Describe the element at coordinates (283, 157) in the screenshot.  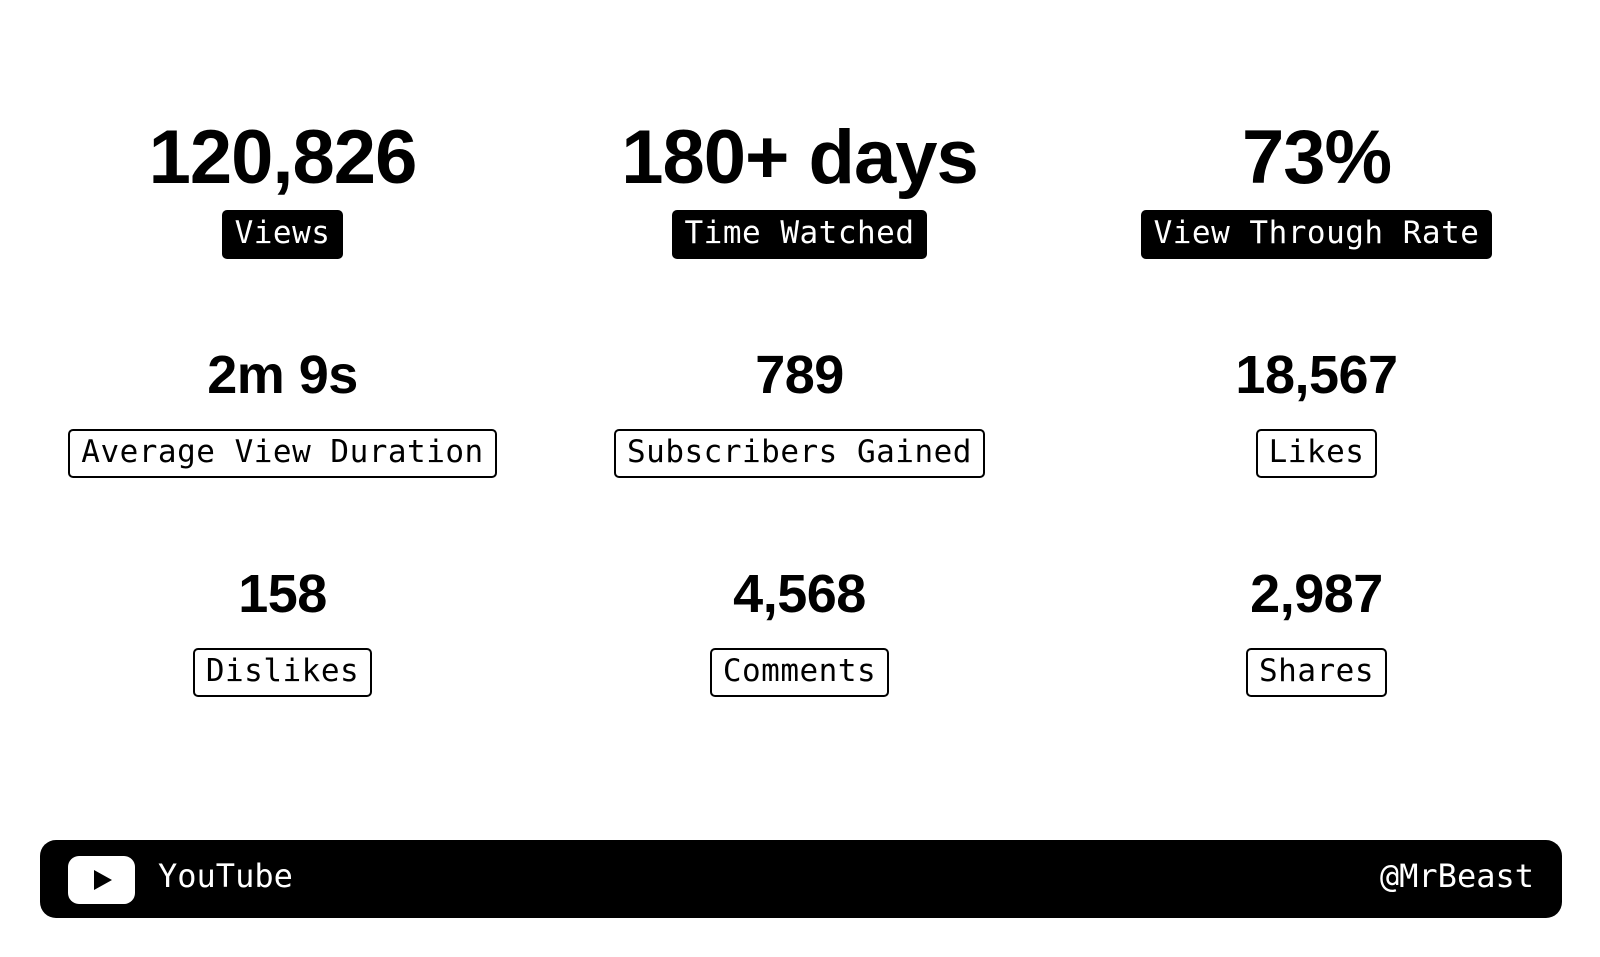
I see `stat-value: 120,826` at that location.